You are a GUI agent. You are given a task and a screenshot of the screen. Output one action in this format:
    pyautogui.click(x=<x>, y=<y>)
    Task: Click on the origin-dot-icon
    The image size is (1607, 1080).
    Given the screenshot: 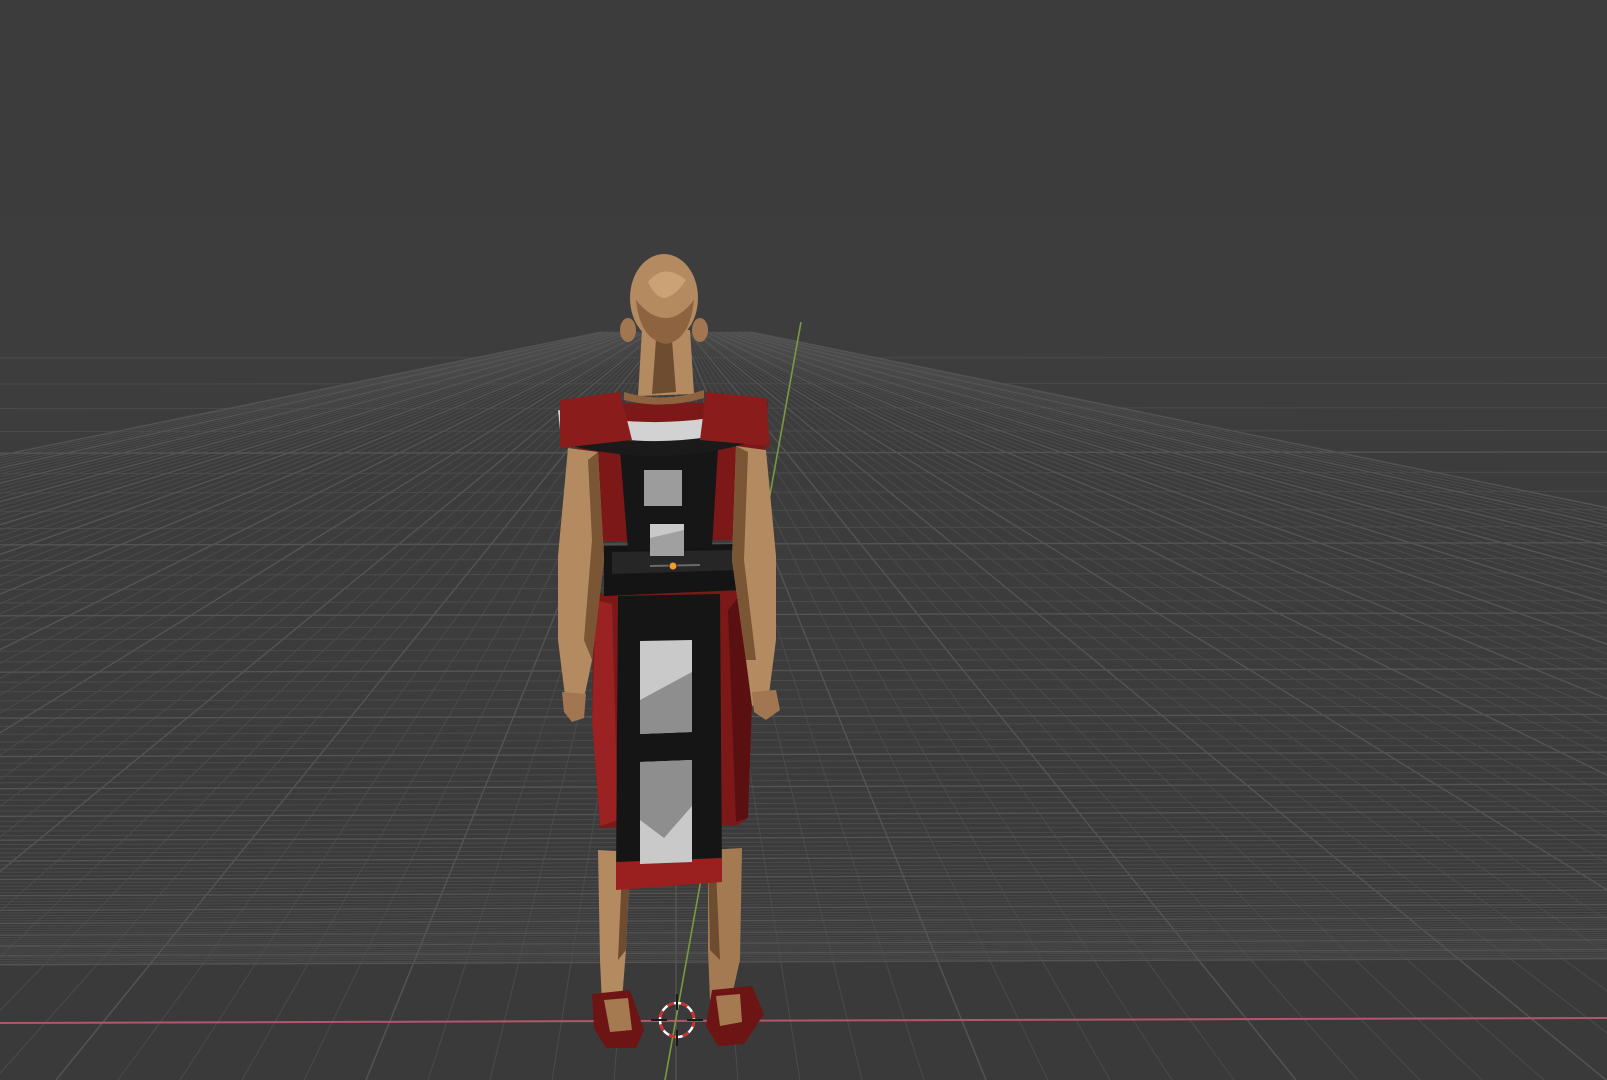 What is the action you would take?
    pyautogui.click(x=673, y=566)
    